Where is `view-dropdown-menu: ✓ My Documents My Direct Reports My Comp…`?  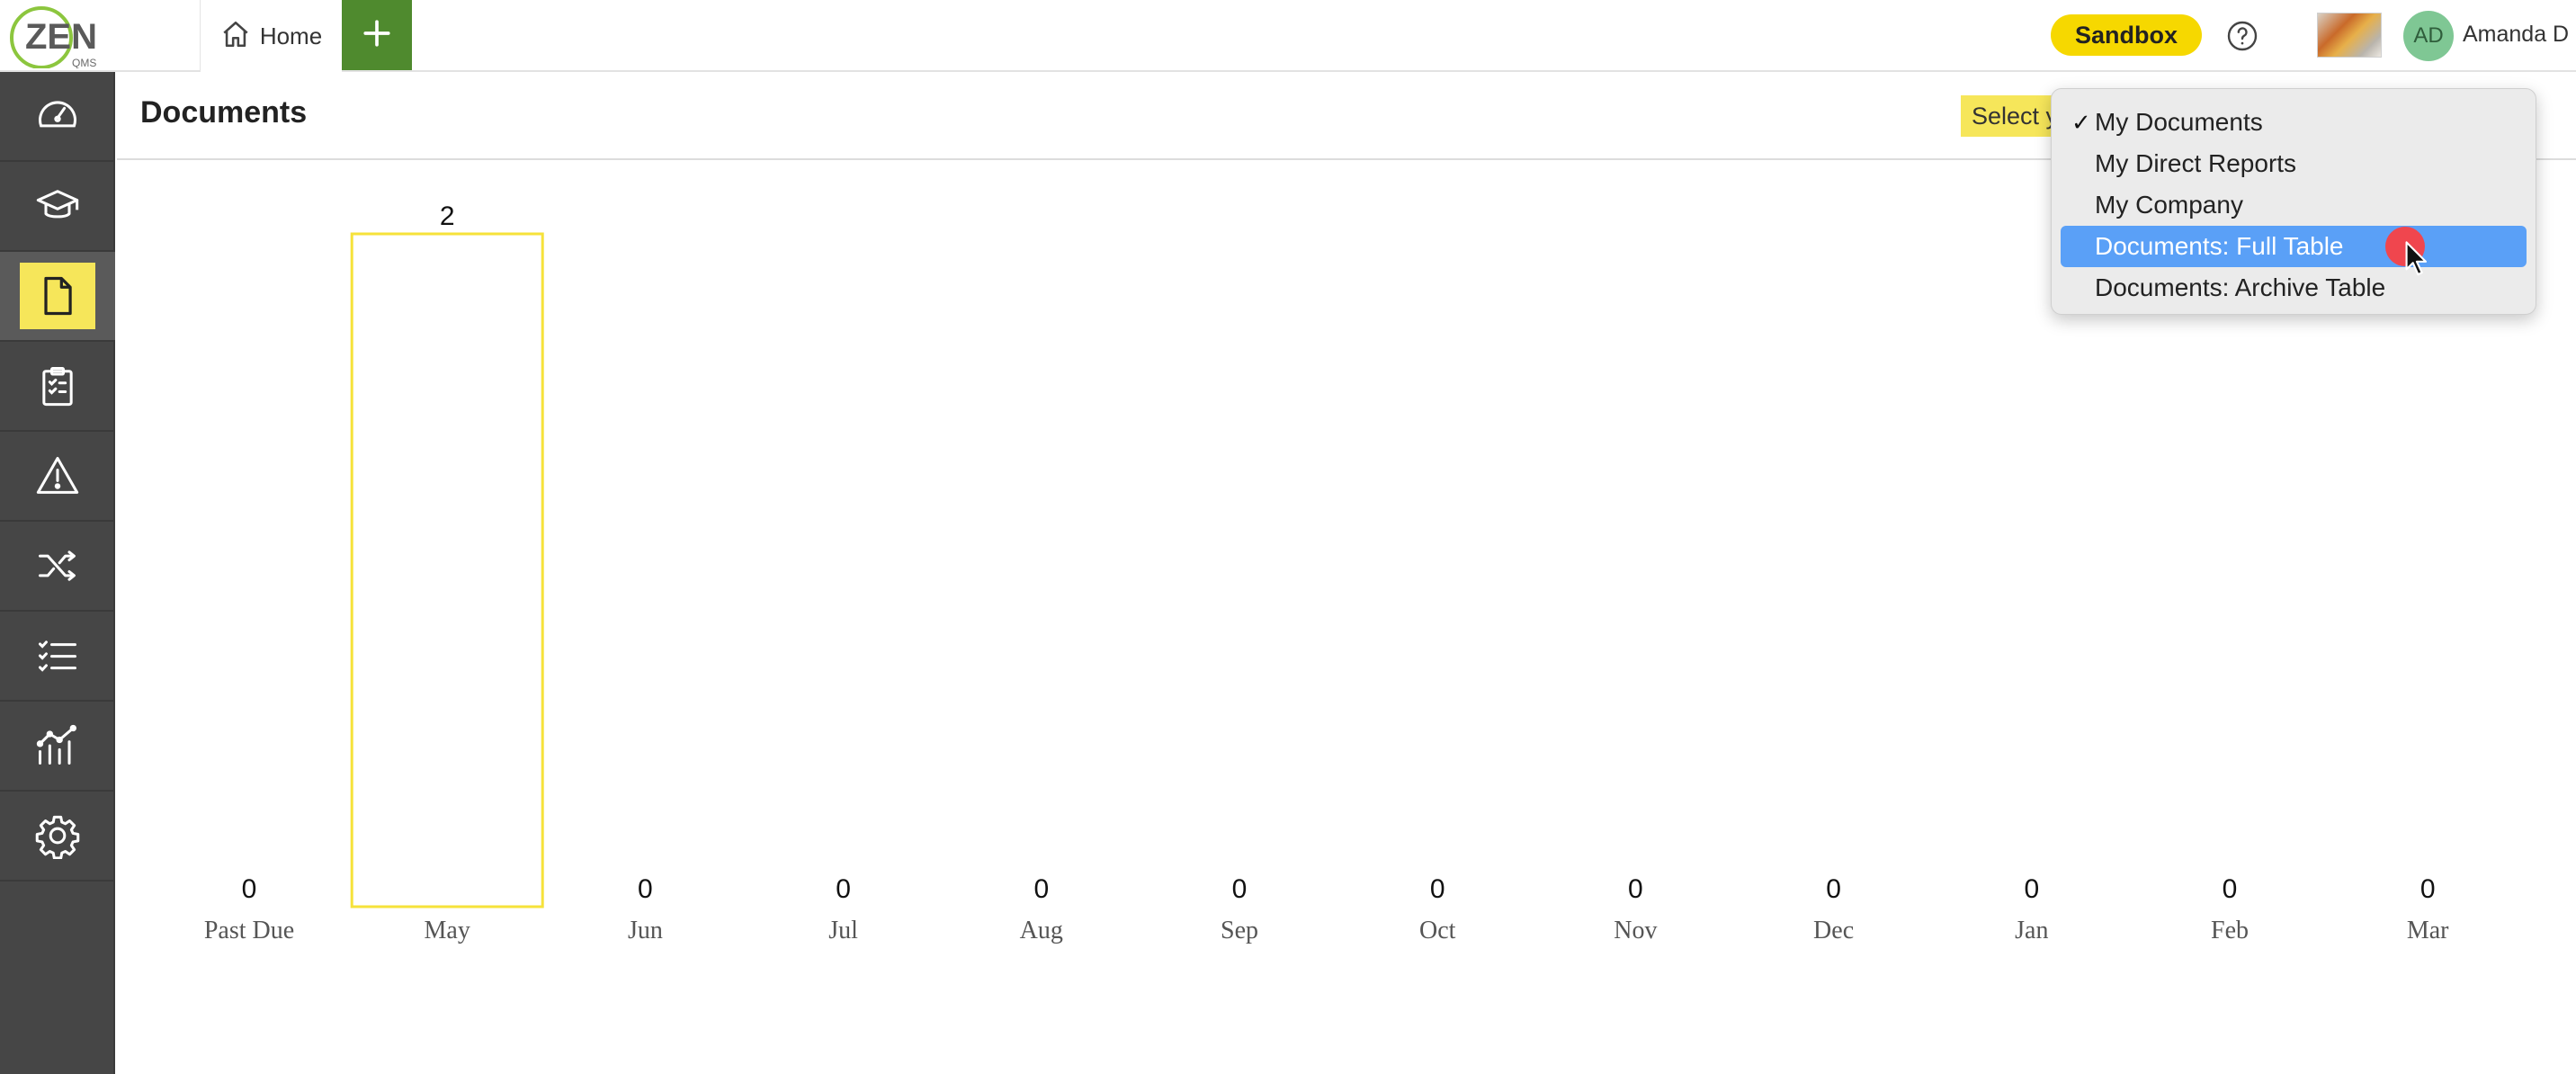 view-dropdown-menu: ✓ My Documents My Direct Reports My Comp… is located at coordinates (2293, 202).